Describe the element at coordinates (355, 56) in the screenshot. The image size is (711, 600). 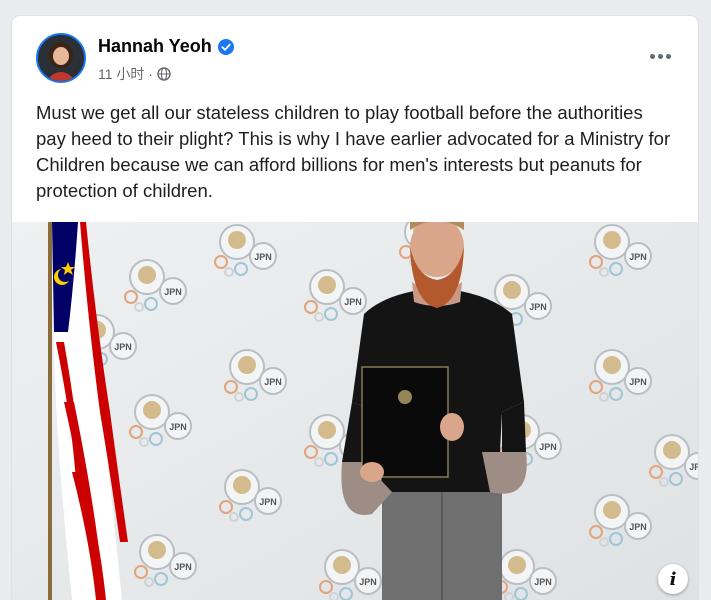
I see `post-header: Hannah Yeoh 11 小时 ·` at that location.